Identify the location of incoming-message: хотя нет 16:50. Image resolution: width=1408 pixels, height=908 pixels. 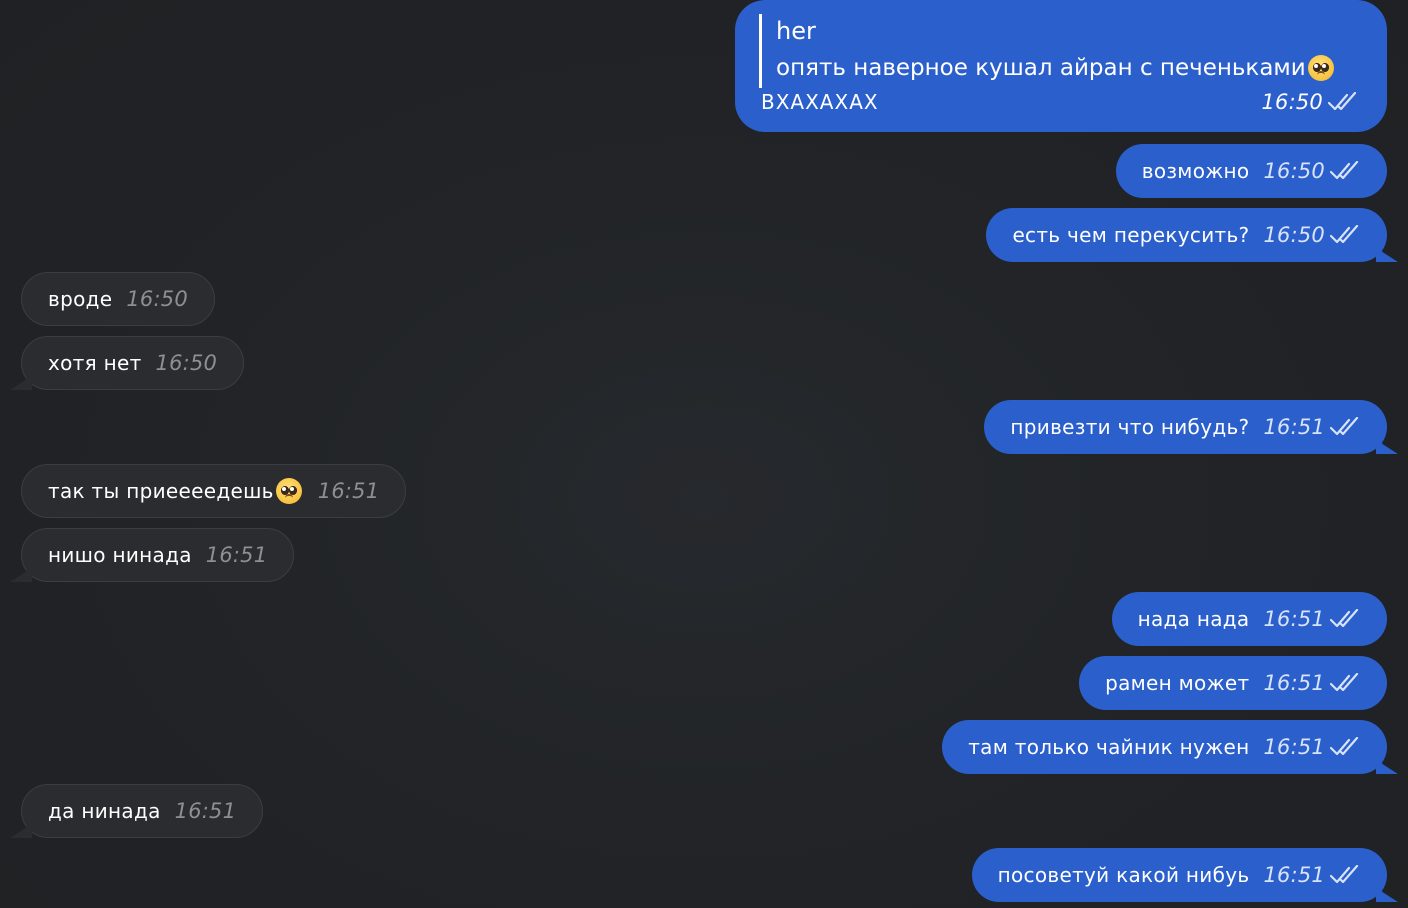
(127, 363).